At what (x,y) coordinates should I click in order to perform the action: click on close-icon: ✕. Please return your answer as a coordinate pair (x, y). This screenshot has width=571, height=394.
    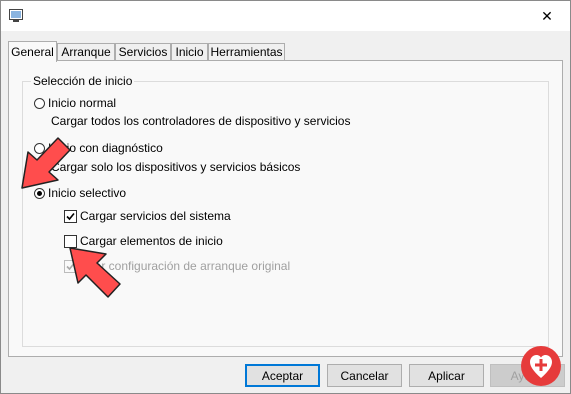
    Looking at the image, I should click on (547, 15).